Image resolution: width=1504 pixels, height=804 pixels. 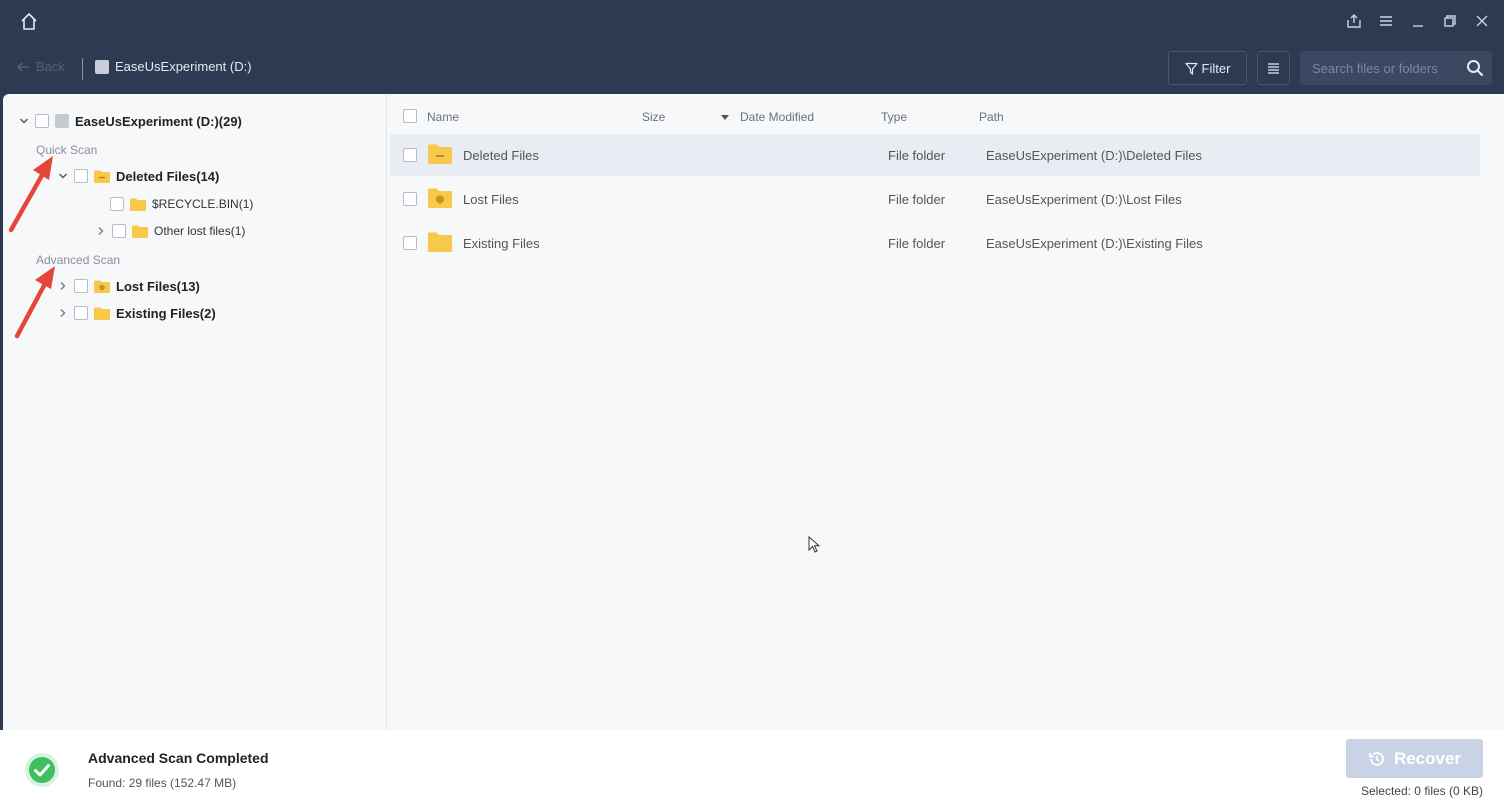 I want to click on column-header-name: Name, so click(x=443, y=117).